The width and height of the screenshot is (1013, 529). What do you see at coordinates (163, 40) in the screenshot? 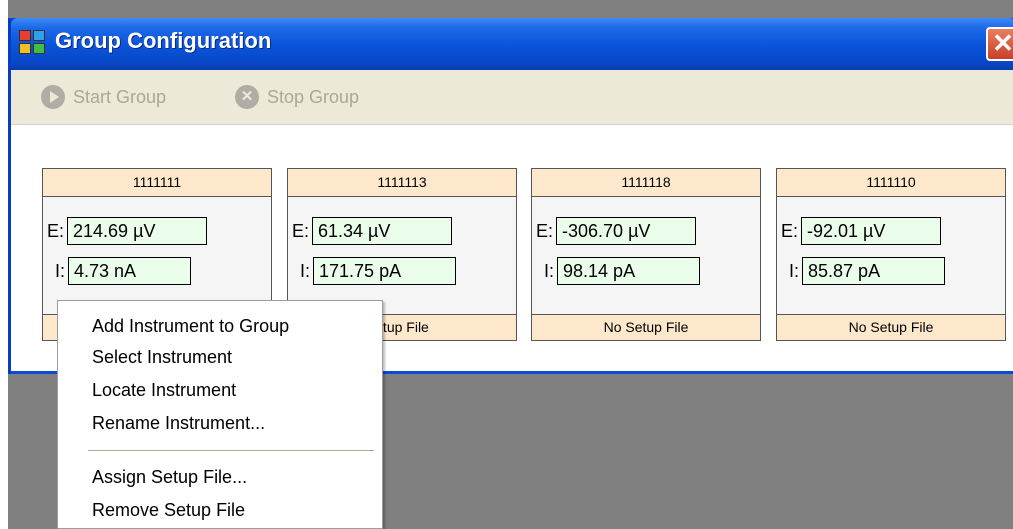
I see `window-title: Group Configuration` at bounding box center [163, 40].